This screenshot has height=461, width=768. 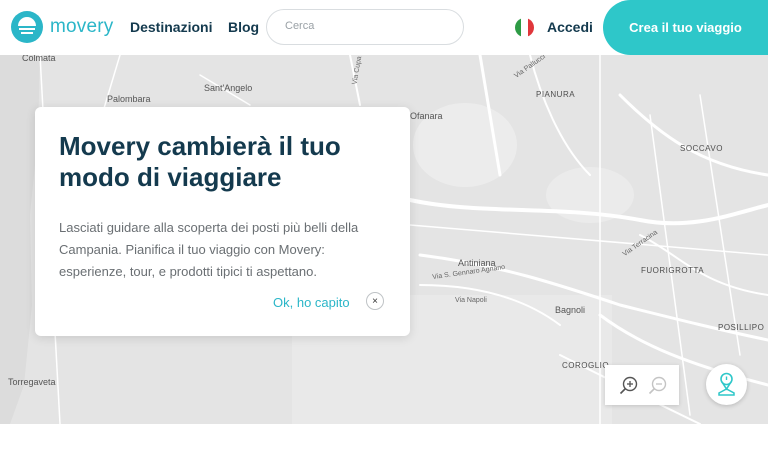 What do you see at coordinates (311, 302) in the screenshot?
I see `ok-button: Ok, ho capito` at bounding box center [311, 302].